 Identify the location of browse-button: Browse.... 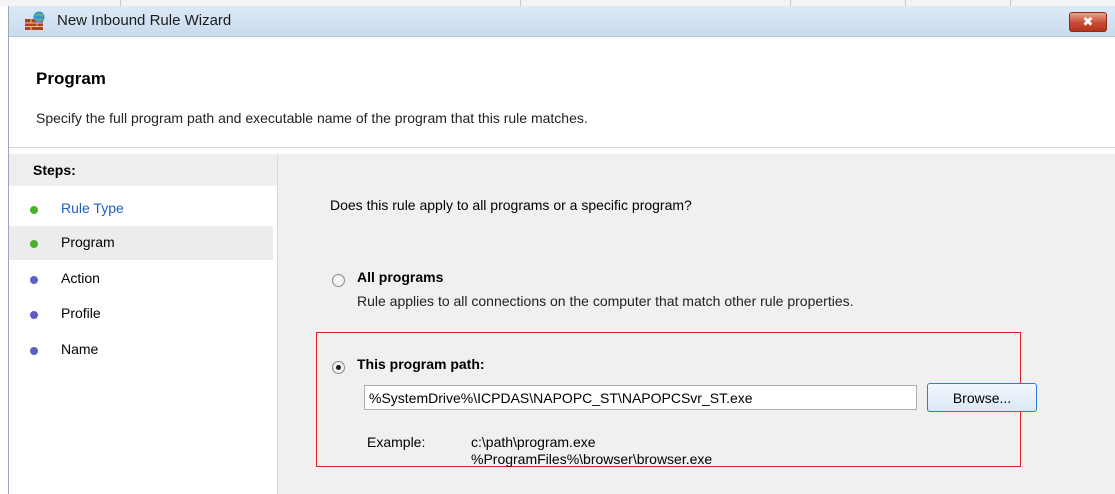
(982, 397).